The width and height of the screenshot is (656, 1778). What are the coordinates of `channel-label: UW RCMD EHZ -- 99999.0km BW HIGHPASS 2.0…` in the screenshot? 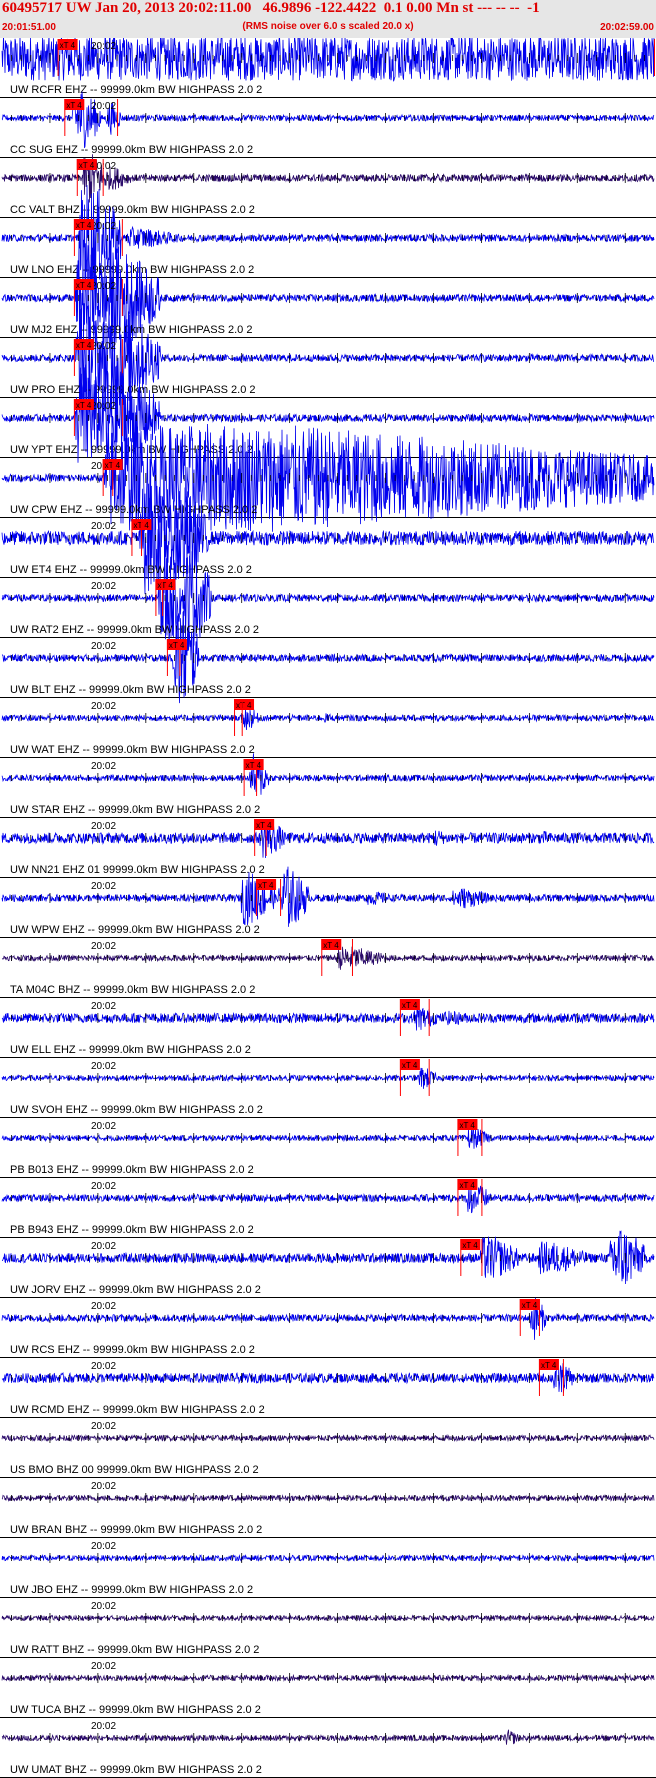 It's located at (137, 1410).